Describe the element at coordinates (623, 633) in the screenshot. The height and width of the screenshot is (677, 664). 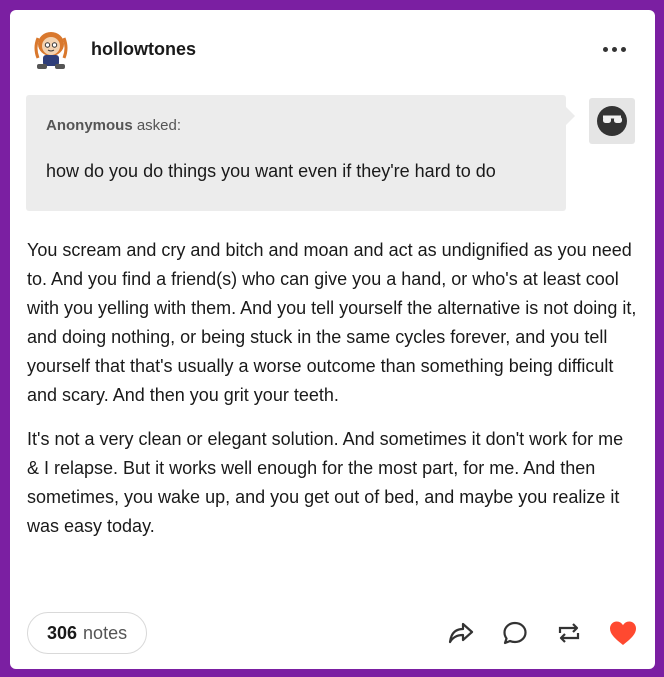
I see `heart-icon` at that location.